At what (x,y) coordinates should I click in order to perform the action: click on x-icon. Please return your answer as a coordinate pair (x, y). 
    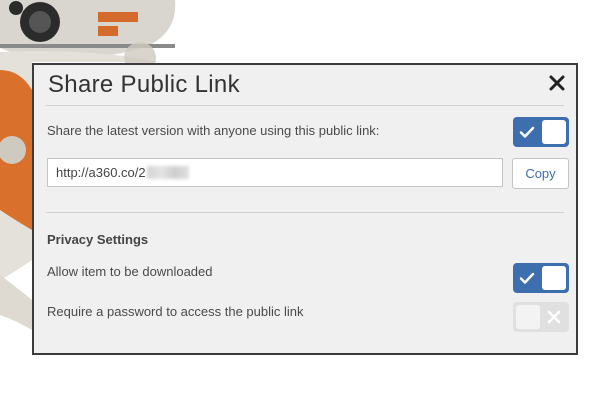
    Looking at the image, I should click on (554, 317).